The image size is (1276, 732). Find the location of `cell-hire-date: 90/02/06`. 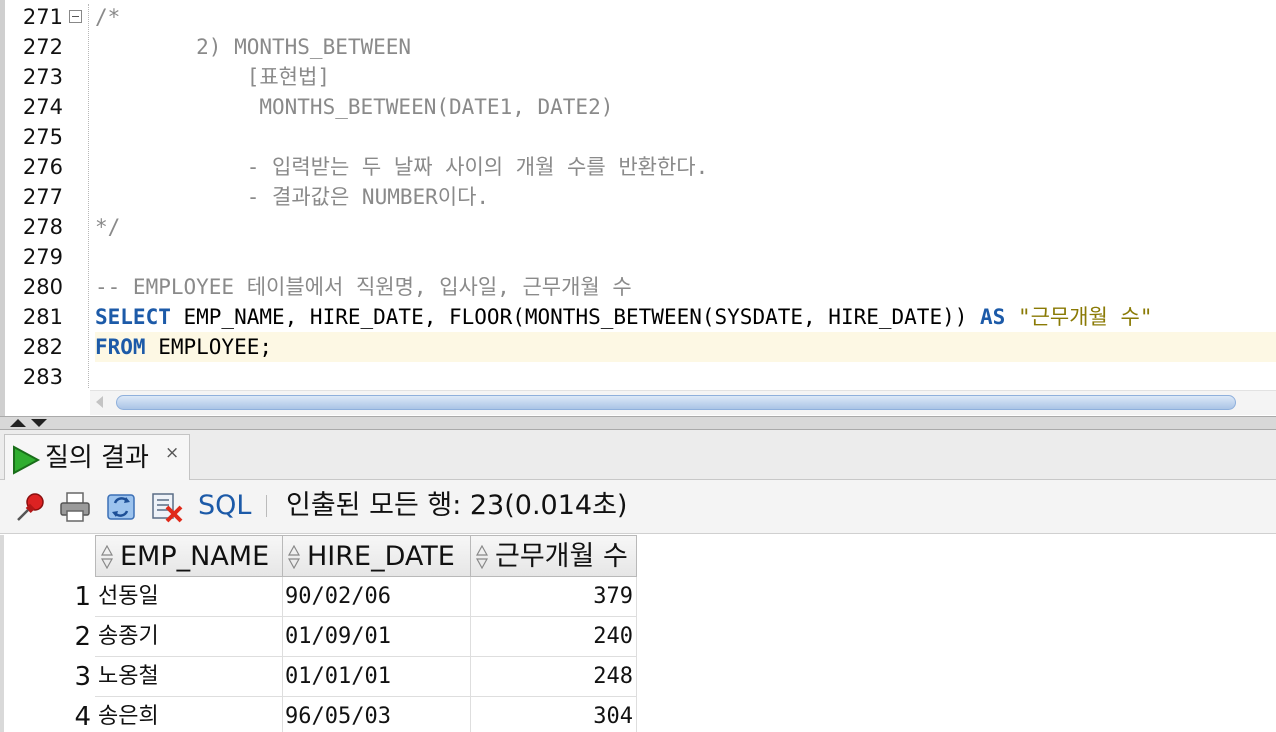

cell-hire-date: 90/02/06 is located at coordinates (376, 597).